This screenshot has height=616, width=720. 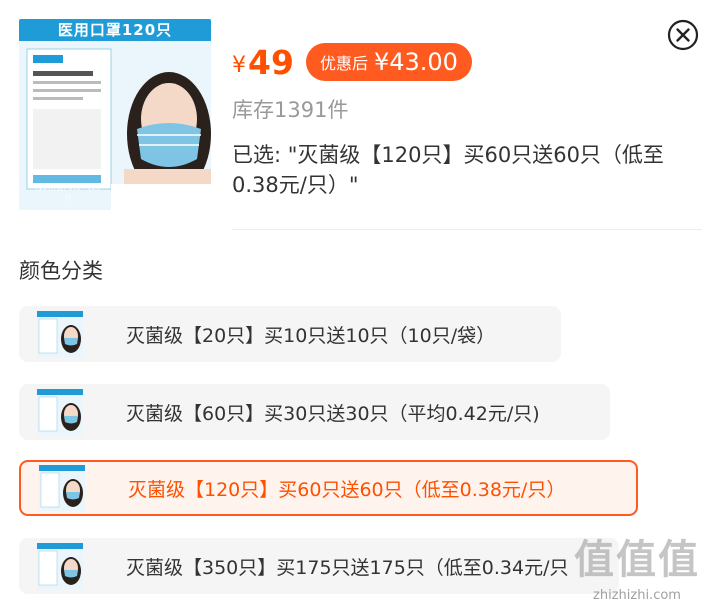 I want to click on discount-badge: 优惠后 ¥43.00, so click(x=388, y=62).